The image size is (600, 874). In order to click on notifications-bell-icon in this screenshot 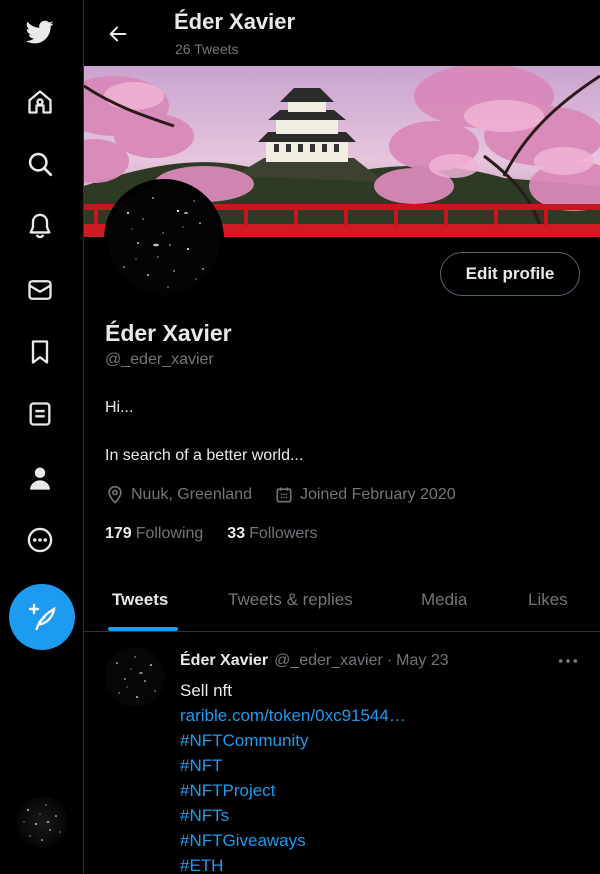, I will do `click(40, 226)`.